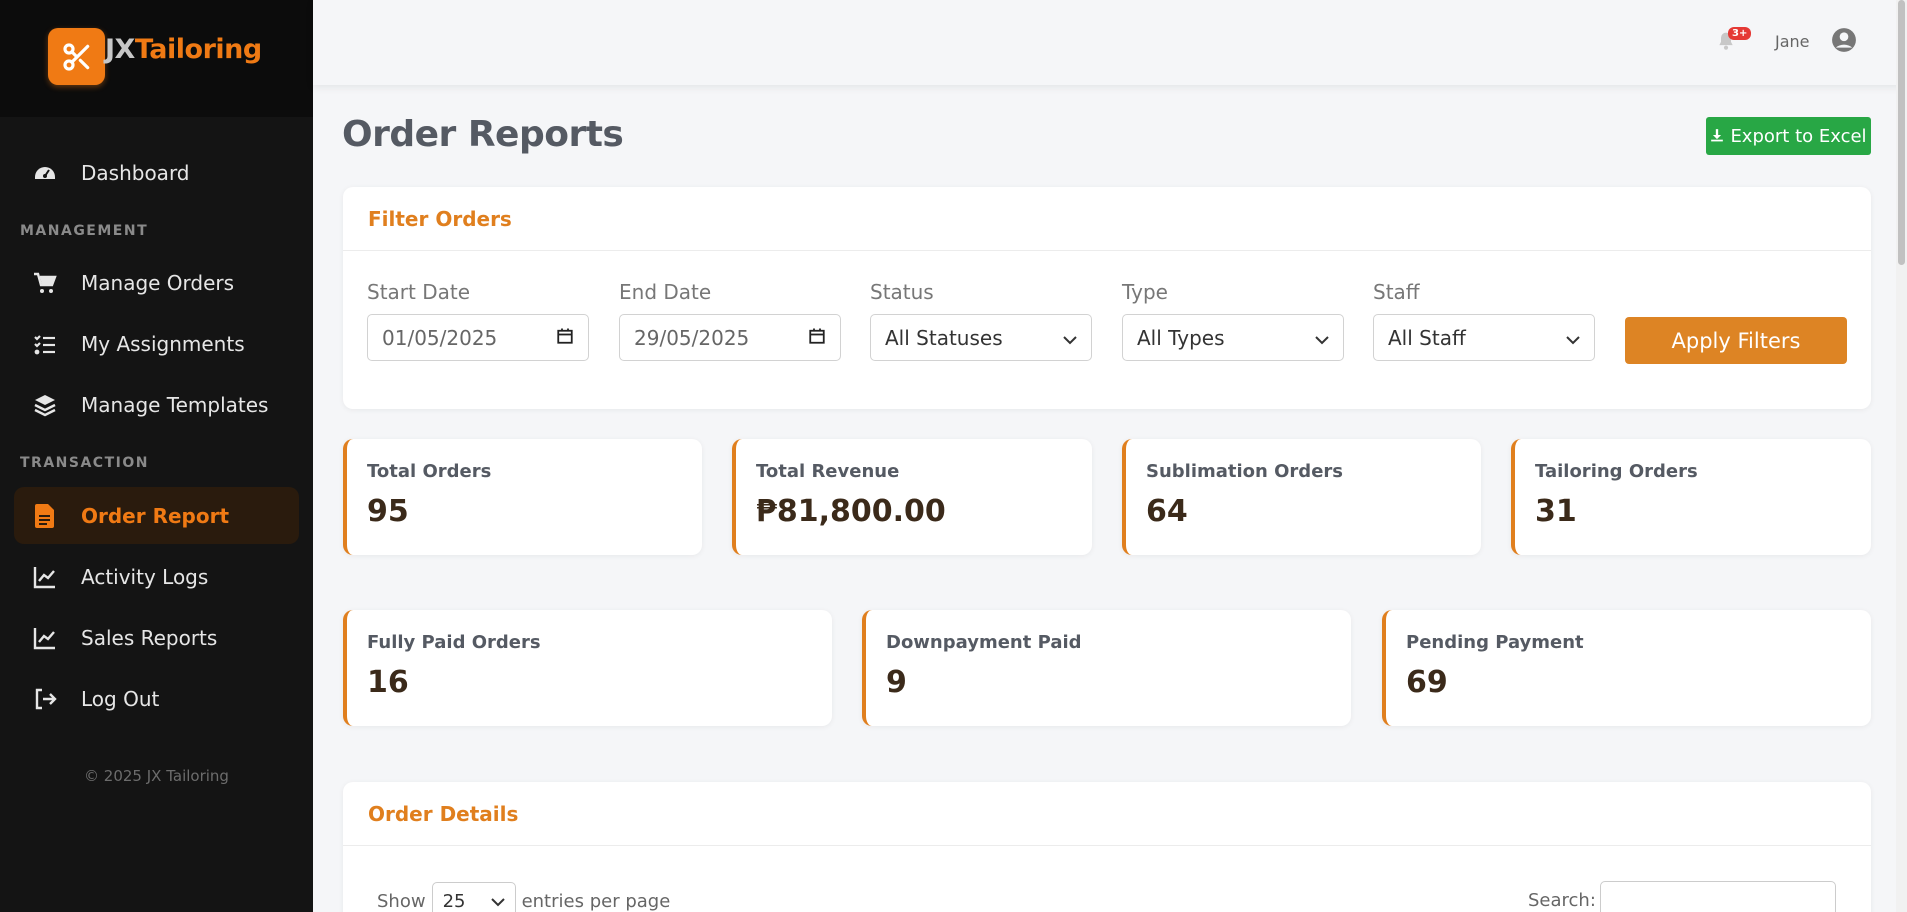 Image resolution: width=1907 pixels, height=912 pixels. I want to click on stat-label: Pending Payment, so click(1495, 642).